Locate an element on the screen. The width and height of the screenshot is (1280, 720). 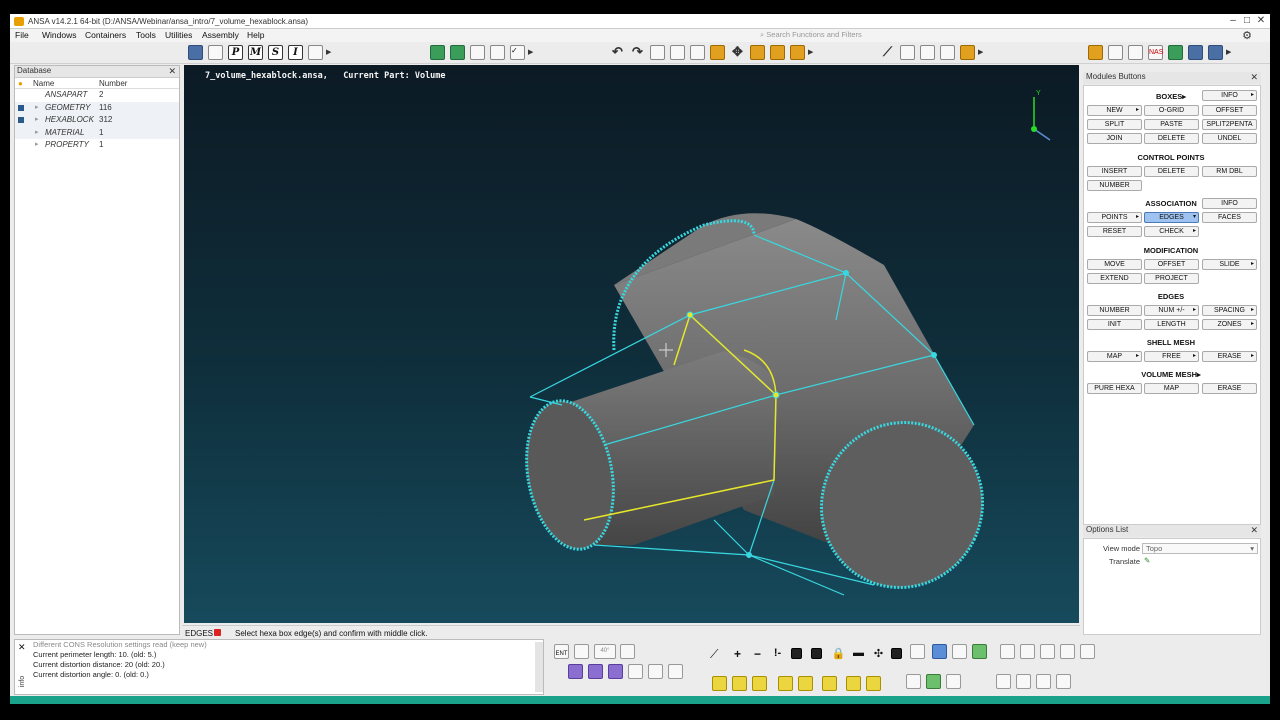
measure-icon is located at coordinates (1003, 681).